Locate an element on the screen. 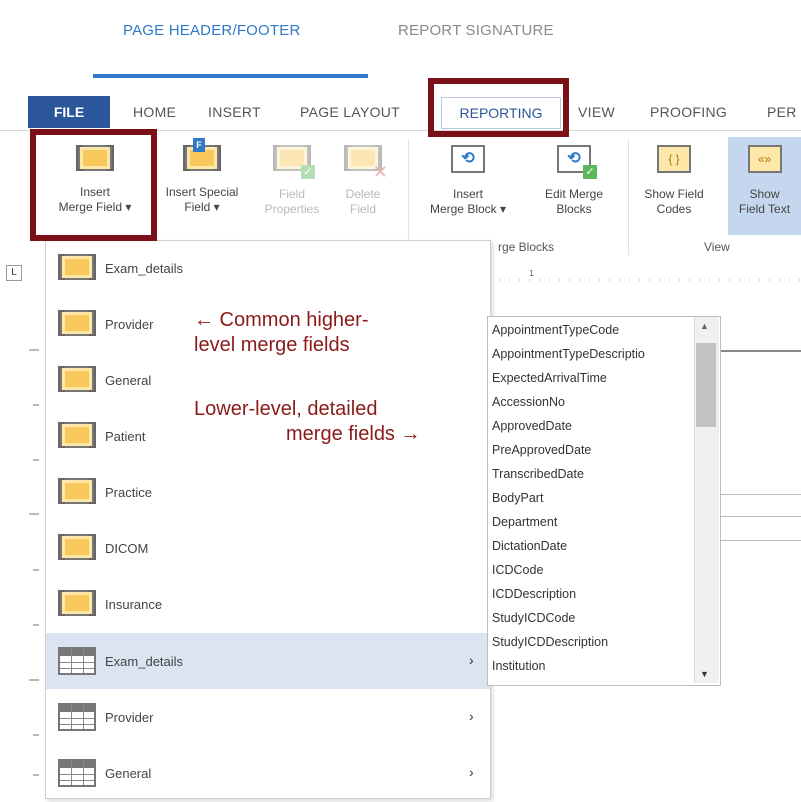  menu-insert: INSERT is located at coordinates (234, 112).